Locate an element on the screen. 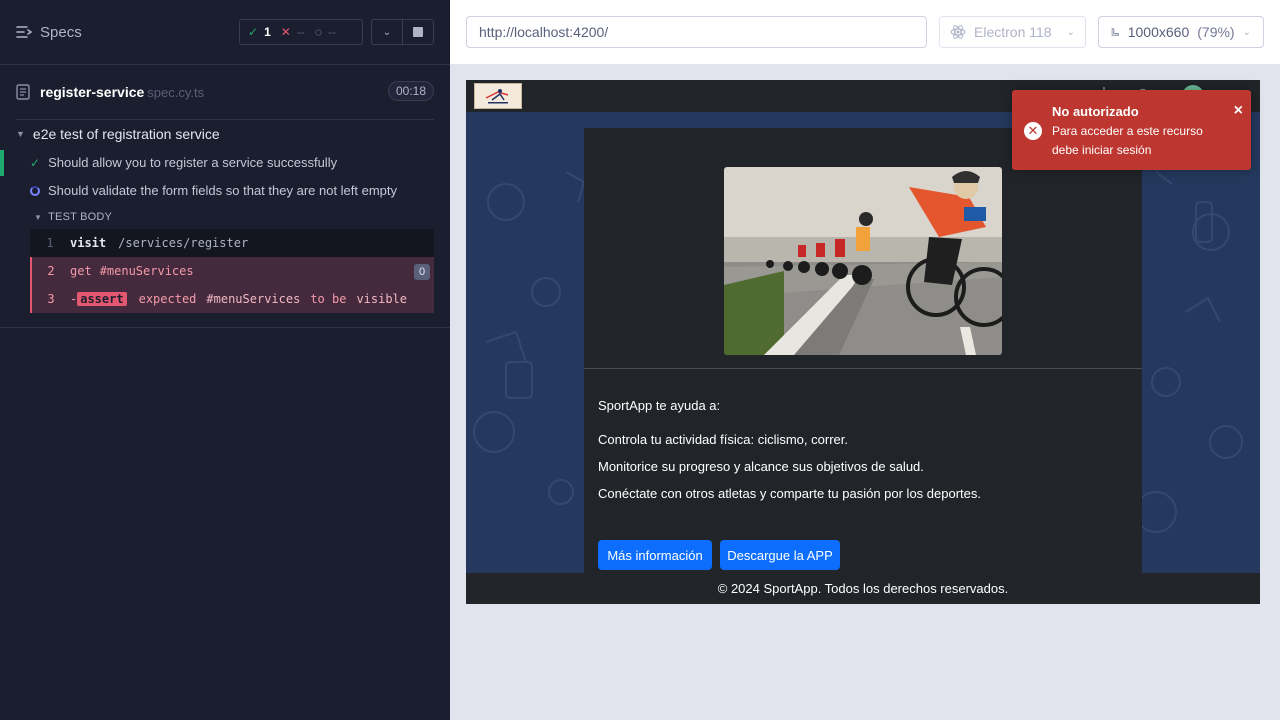  passed-stat: ✓ 1 is located at coordinates (259, 32).